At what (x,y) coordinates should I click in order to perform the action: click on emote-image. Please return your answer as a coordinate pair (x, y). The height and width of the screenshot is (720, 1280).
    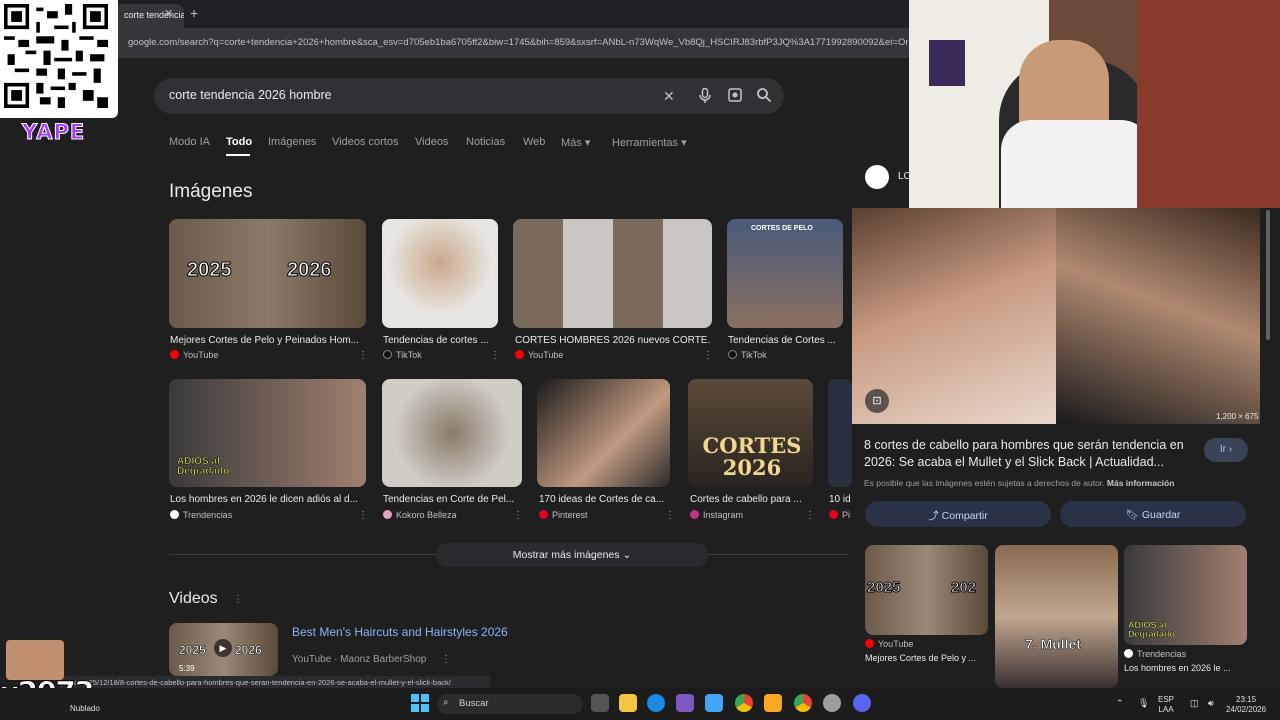
    Looking at the image, I should click on (35, 660).